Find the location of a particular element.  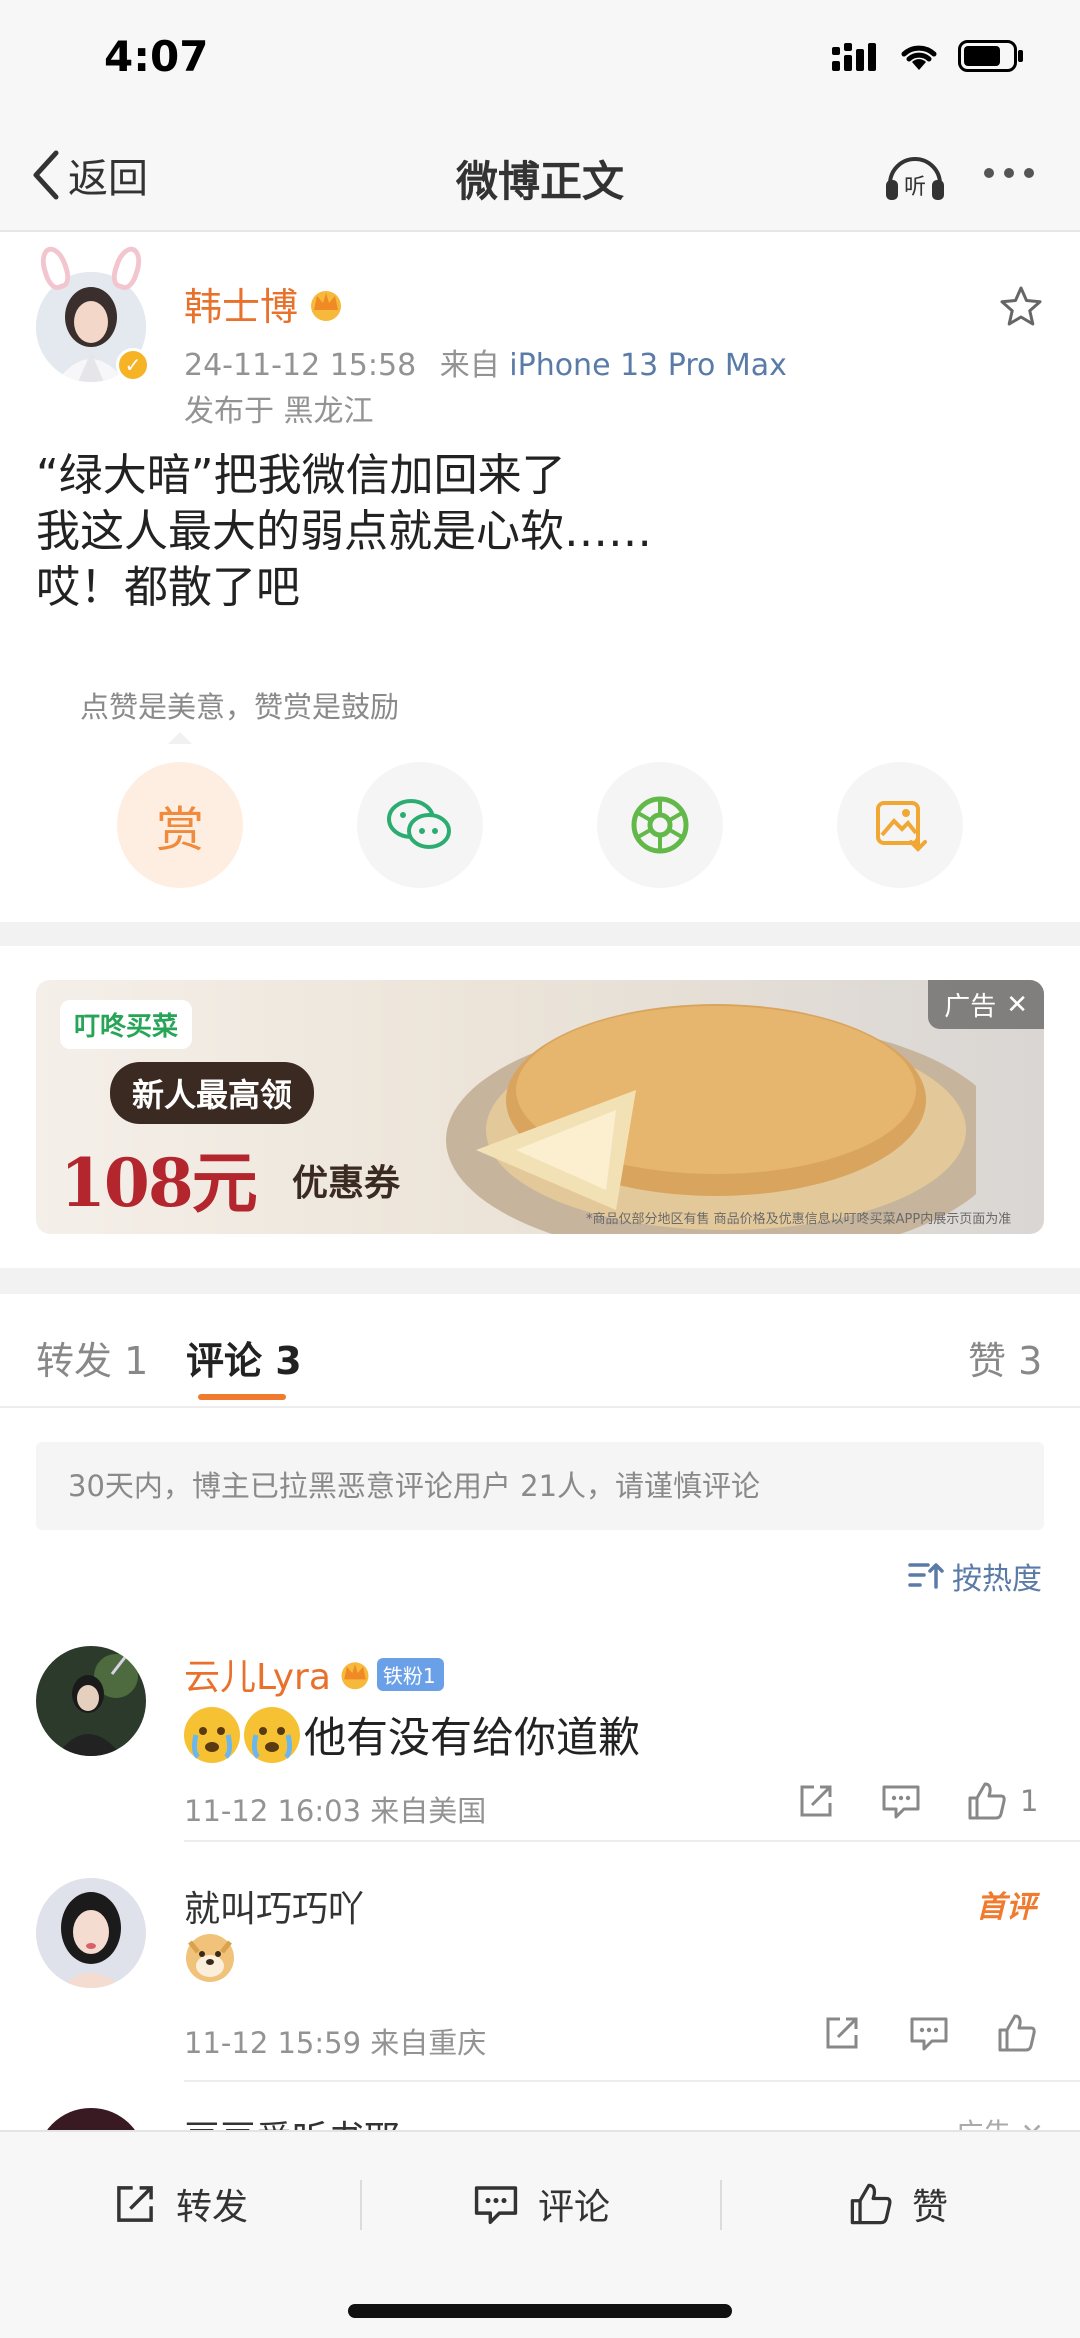

tab-repost: 转发 1 is located at coordinates (92, 1357).